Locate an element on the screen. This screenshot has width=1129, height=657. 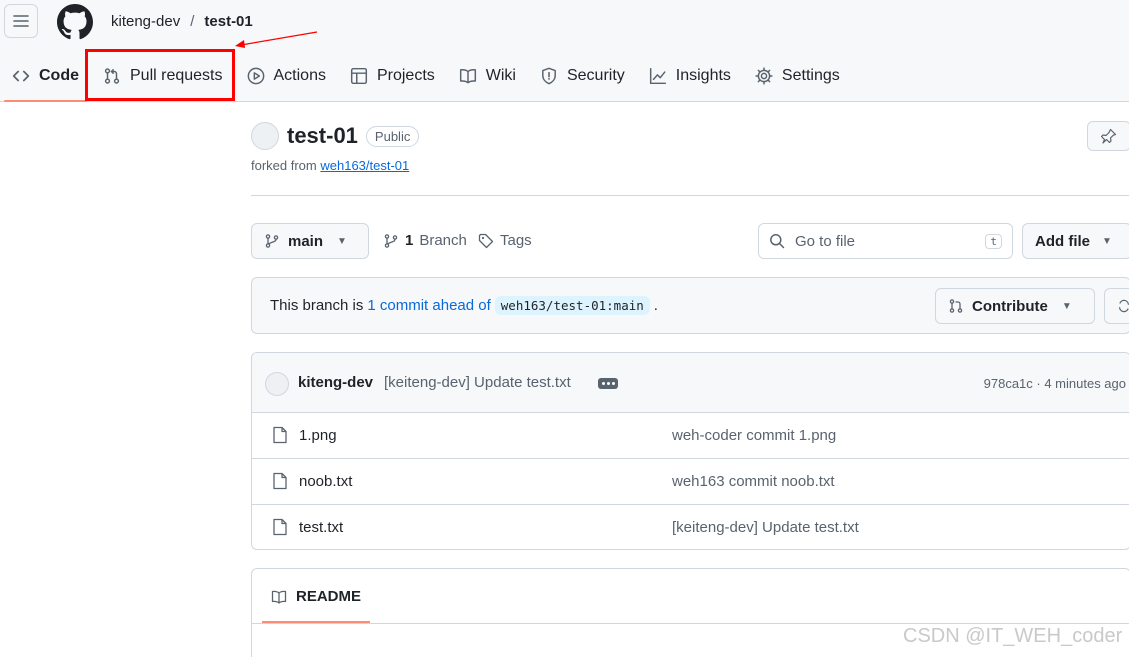
table-row: 1.png weh-coder commit 1.png is located at coordinates (690, 436).